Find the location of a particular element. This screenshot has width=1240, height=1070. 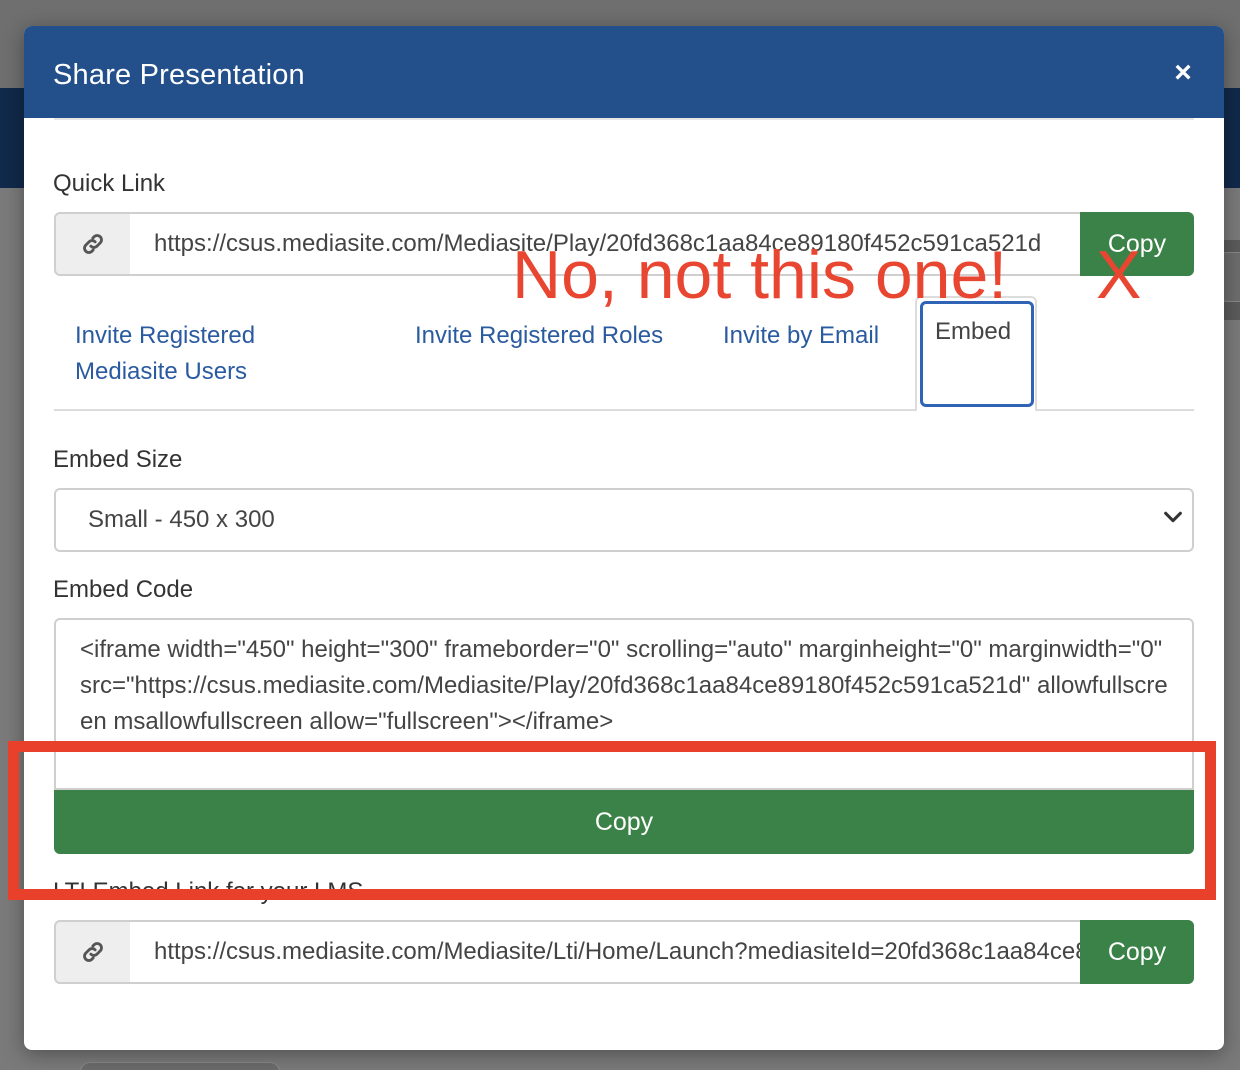

tab-invite-by-email: Invite by Email is located at coordinates (801, 336).